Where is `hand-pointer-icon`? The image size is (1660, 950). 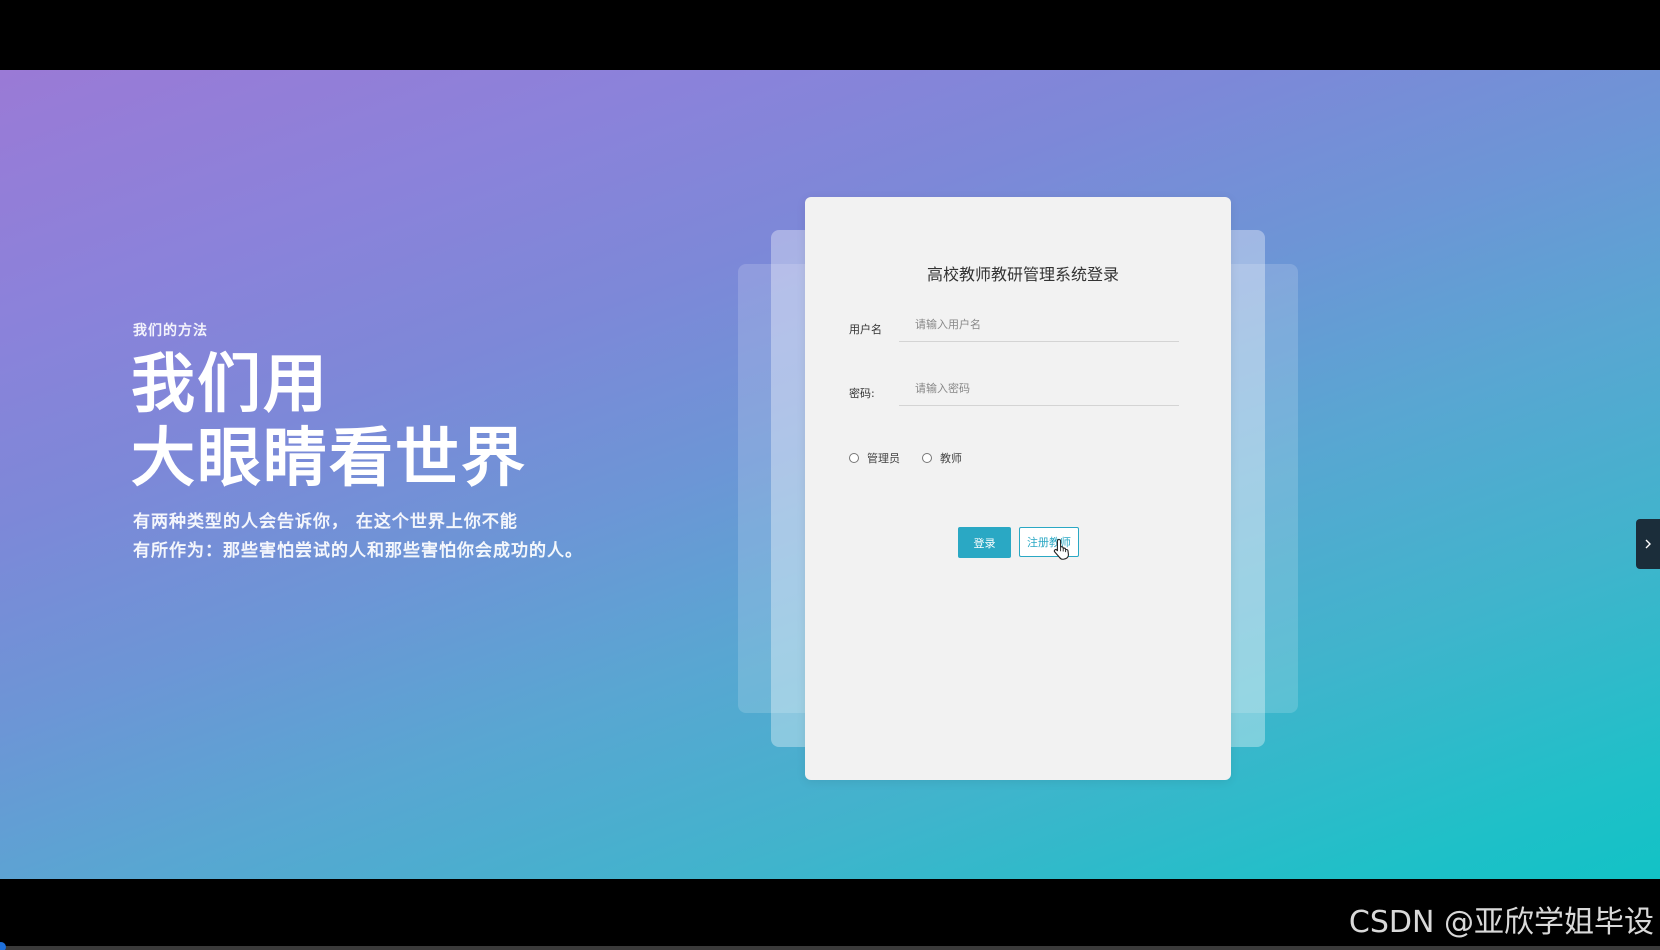
hand-pointer-icon is located at coordinates (1061, 549).